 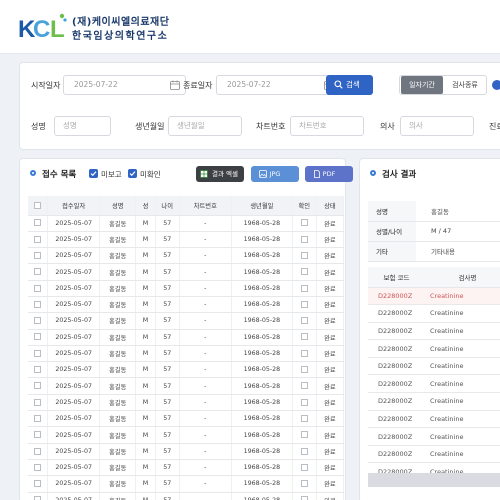 What do you see at coordinates (220, 174) in the screenshot?
I see `excel-export-button: 결과 엑셀` at bounding box center [220, 174].